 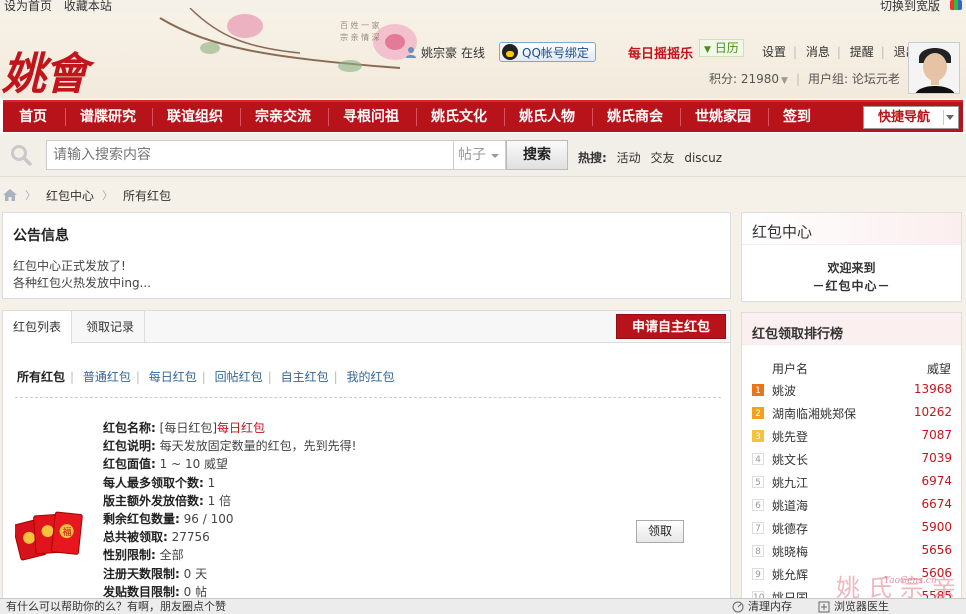 What do you see at coordinates (790, 436) in the screenshot?
I see `rank-username-link: 姚先登` at bounding box center [790, 436].